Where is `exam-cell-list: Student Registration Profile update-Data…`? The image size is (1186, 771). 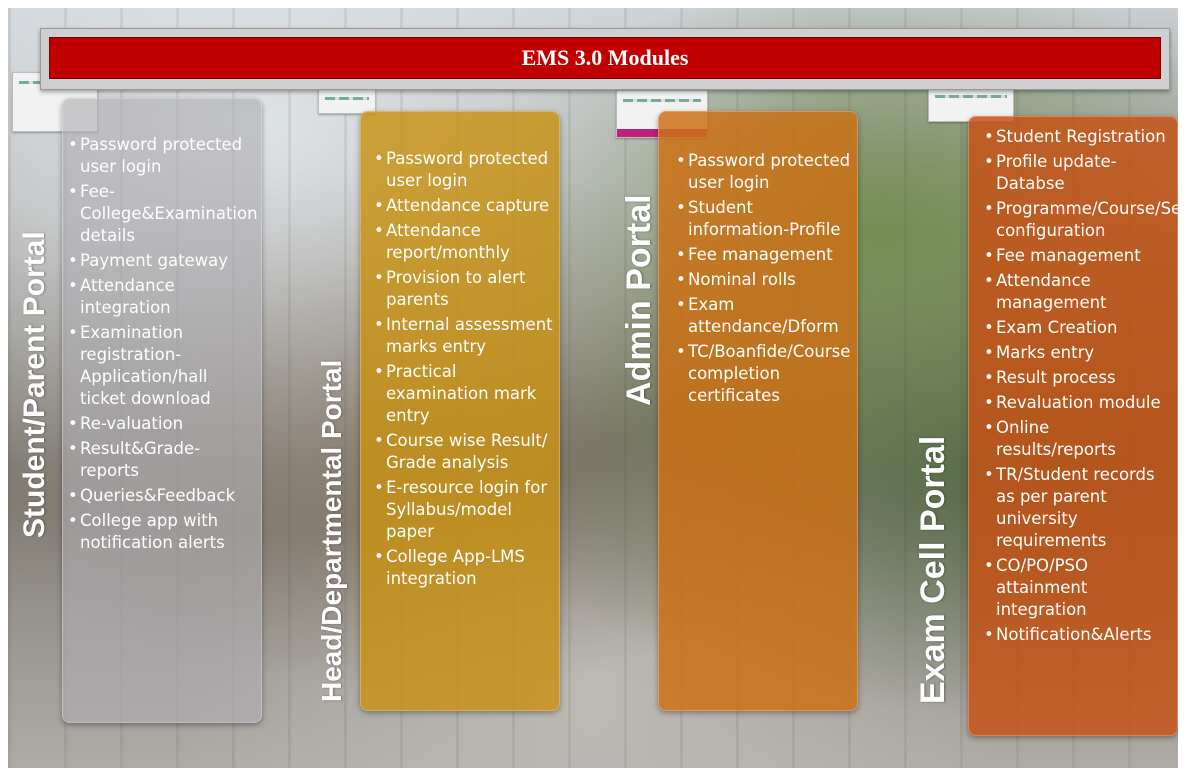
exam-cell-list: Student Registration Profile update-Data… is located at coordinates (1081, 387).